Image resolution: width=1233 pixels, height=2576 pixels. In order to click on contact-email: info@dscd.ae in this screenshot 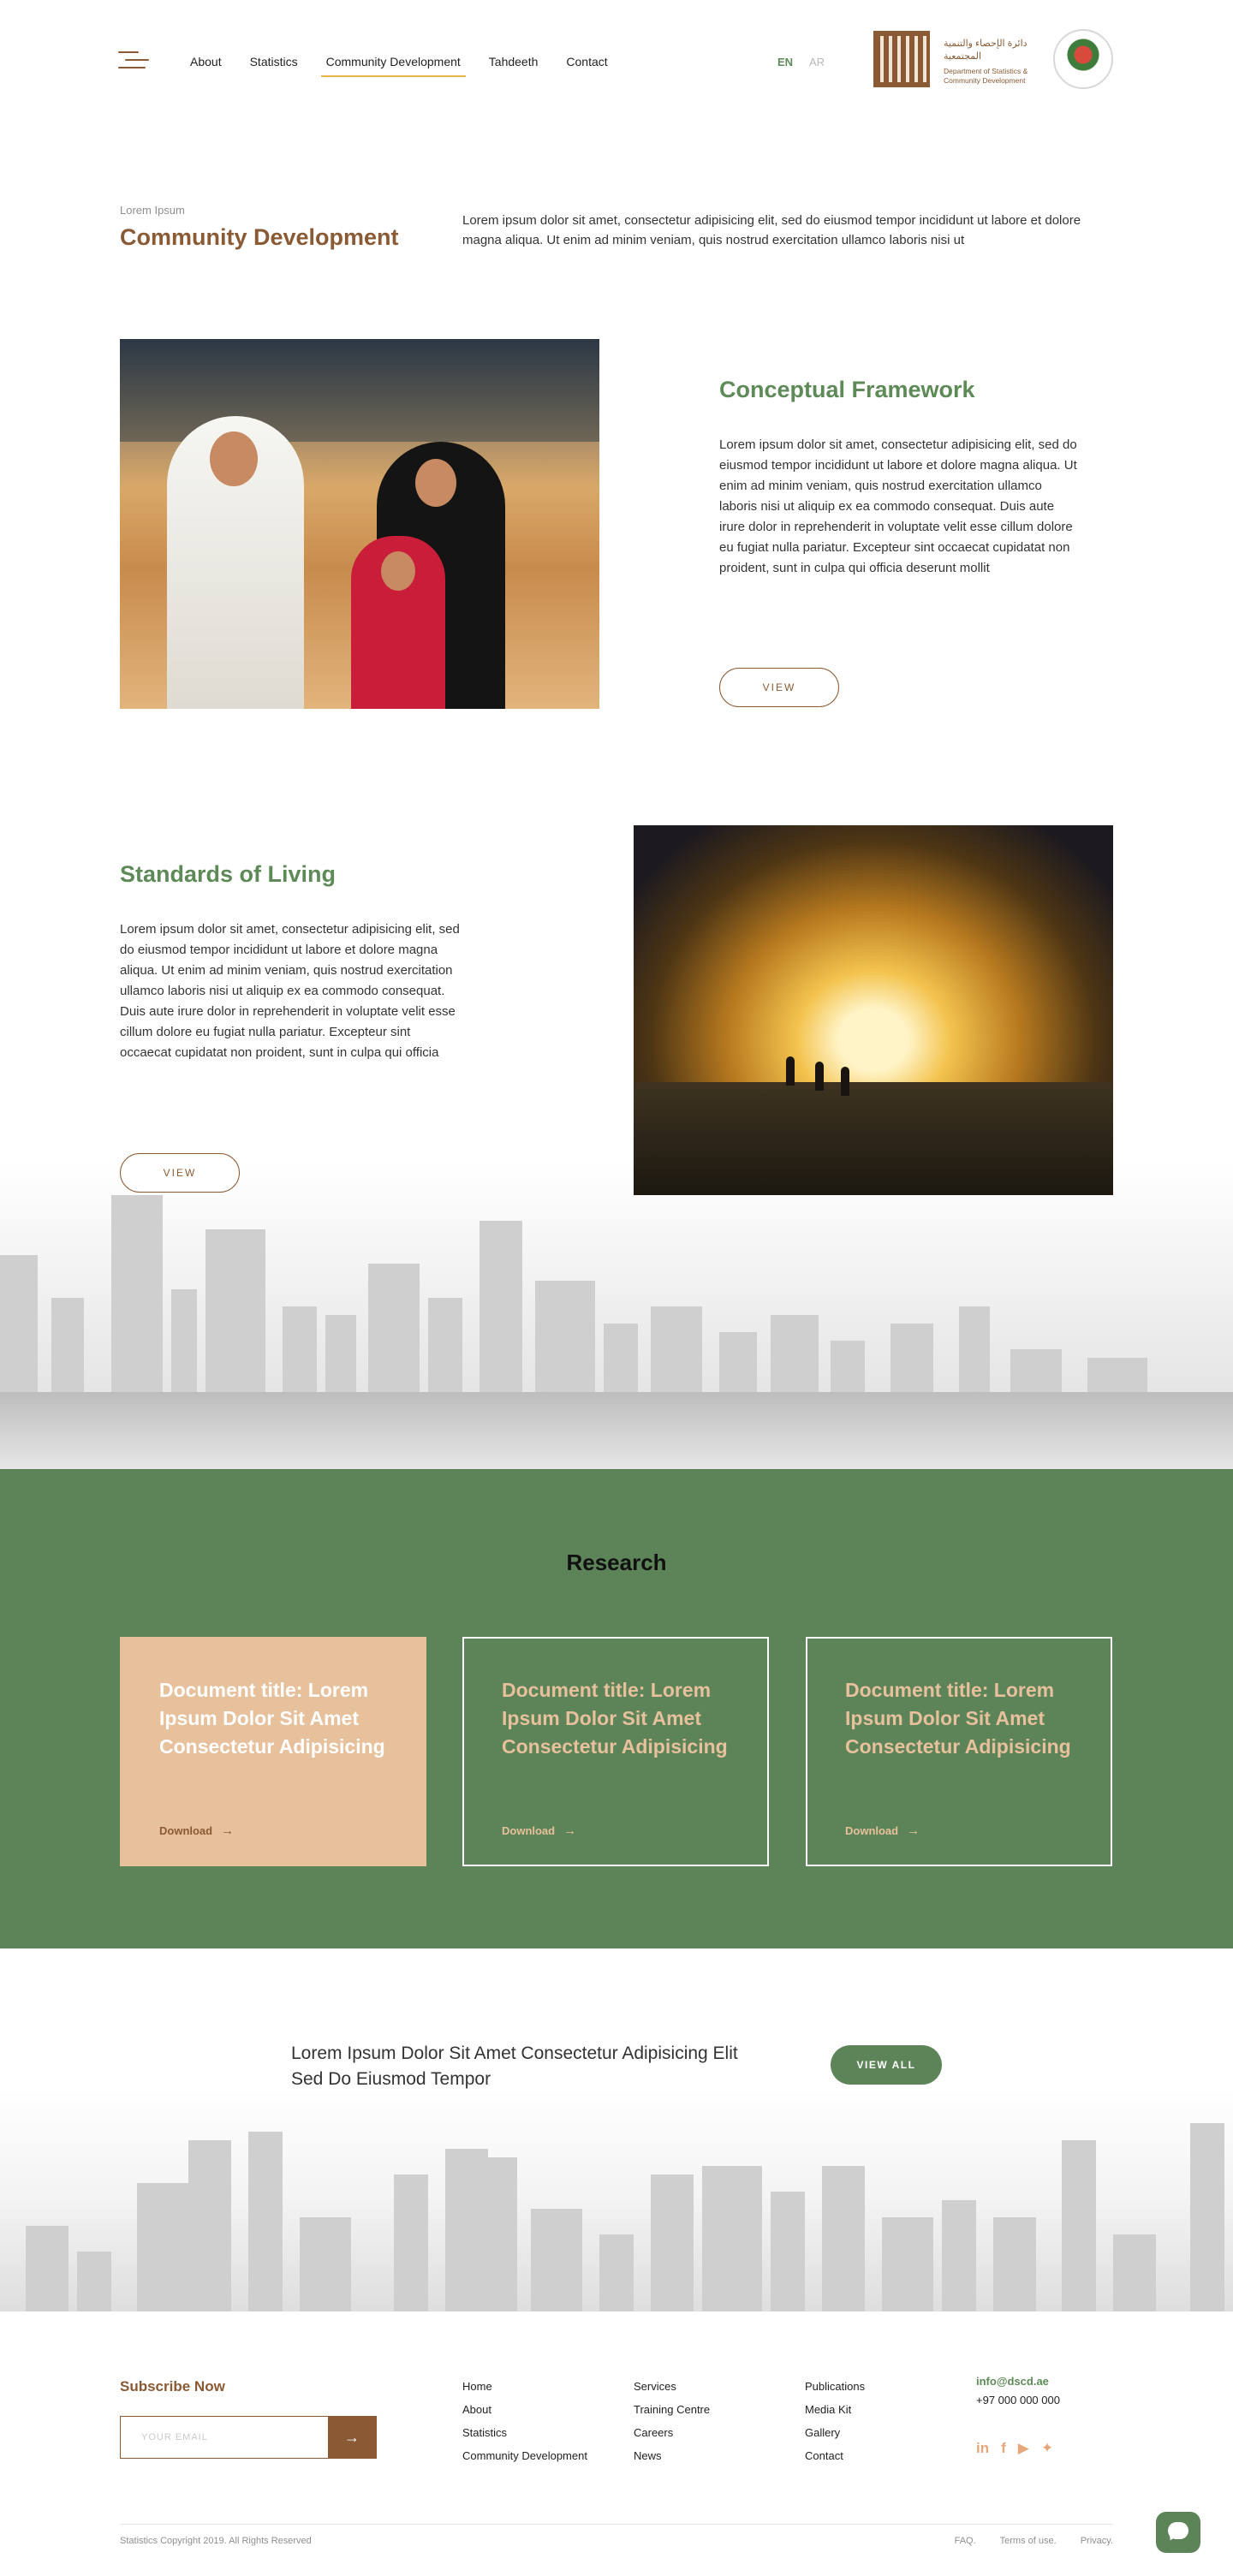, I will do `click(1012, 2381)`.